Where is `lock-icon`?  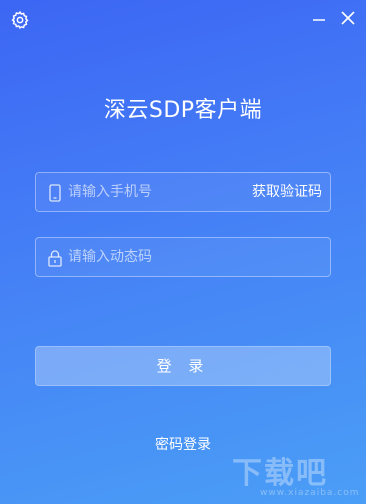 lock-icon is located at coordinates (55, 258).